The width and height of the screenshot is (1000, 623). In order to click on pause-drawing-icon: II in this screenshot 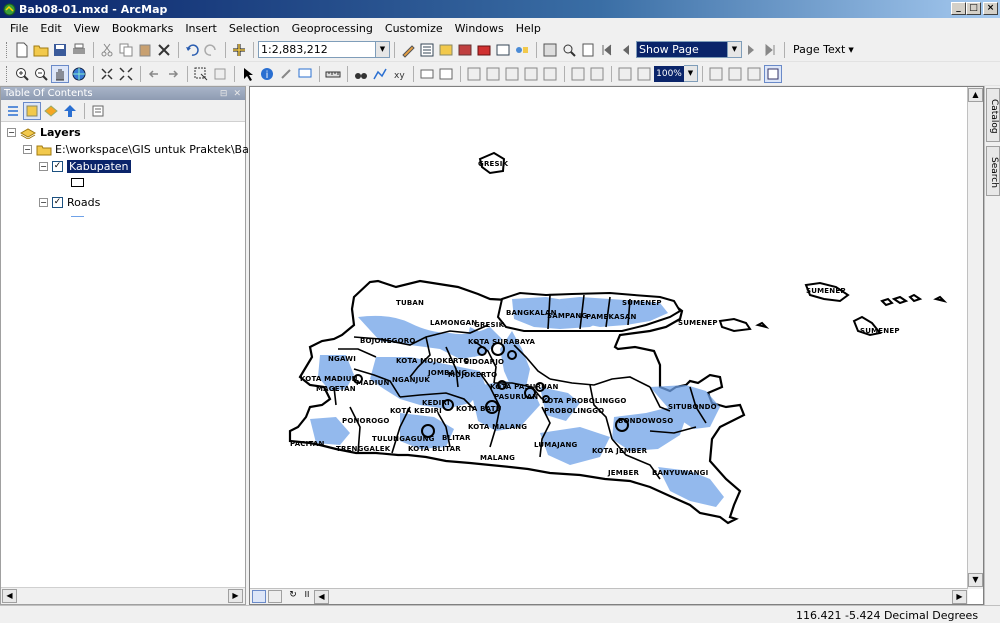, I will do `click(307, 596)`.